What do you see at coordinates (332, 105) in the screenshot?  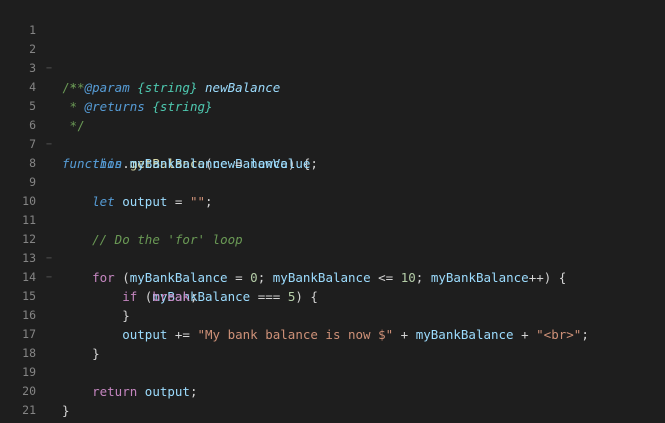 I see `code-line: 5 */` at bounding box center [332, 105].